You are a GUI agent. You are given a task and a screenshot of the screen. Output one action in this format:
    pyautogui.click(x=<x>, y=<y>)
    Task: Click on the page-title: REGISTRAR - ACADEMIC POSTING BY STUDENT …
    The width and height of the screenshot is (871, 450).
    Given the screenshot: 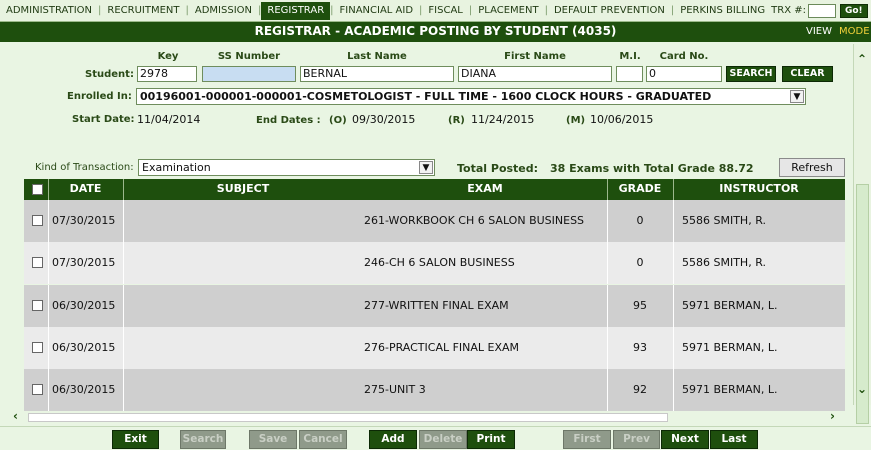 What is the action you would take?
    pyautogui.click(x=435, y=31)
    